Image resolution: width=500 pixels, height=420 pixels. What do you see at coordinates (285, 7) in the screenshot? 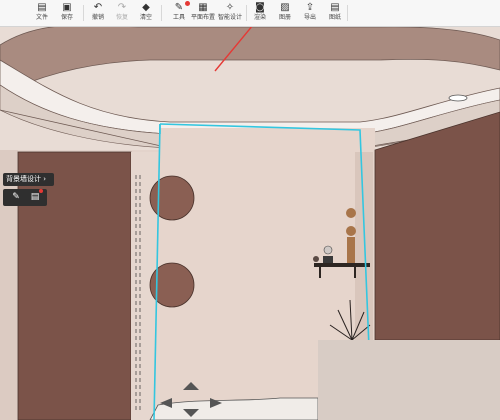
I see `album-icon: ▨` at bounding box center [285, 7].